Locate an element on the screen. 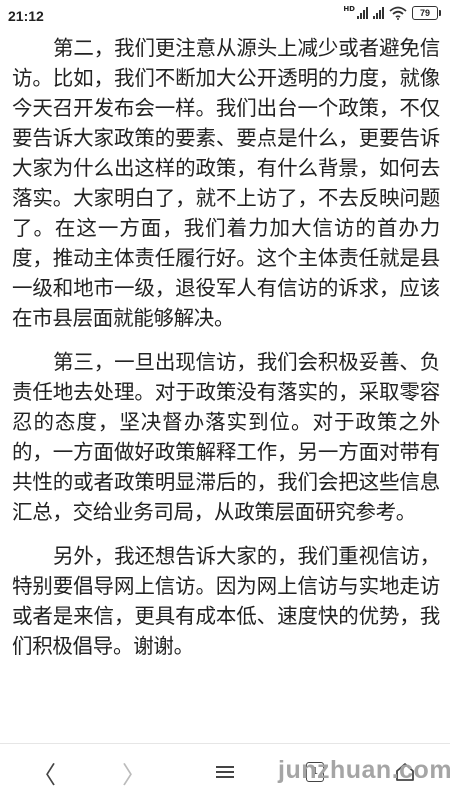  forward-button: 〉 is located at coordinates (134, 772).